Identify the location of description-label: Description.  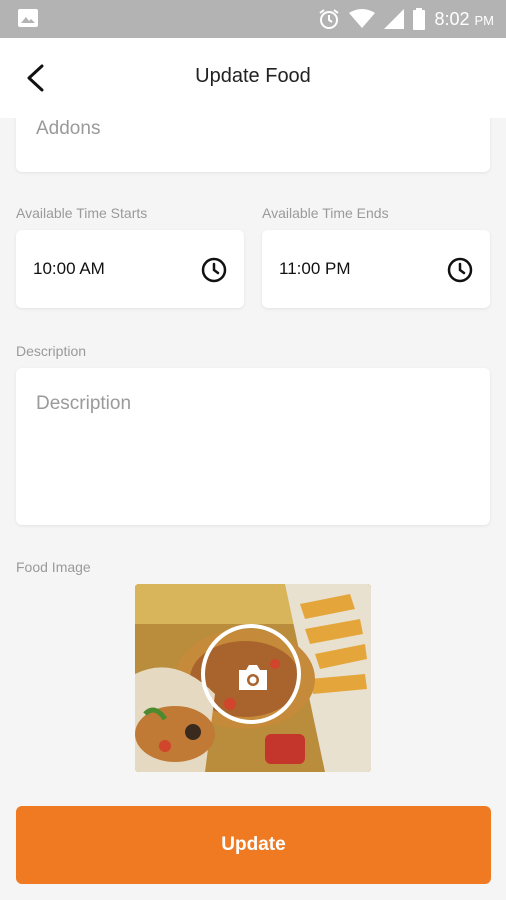
(51, 351).